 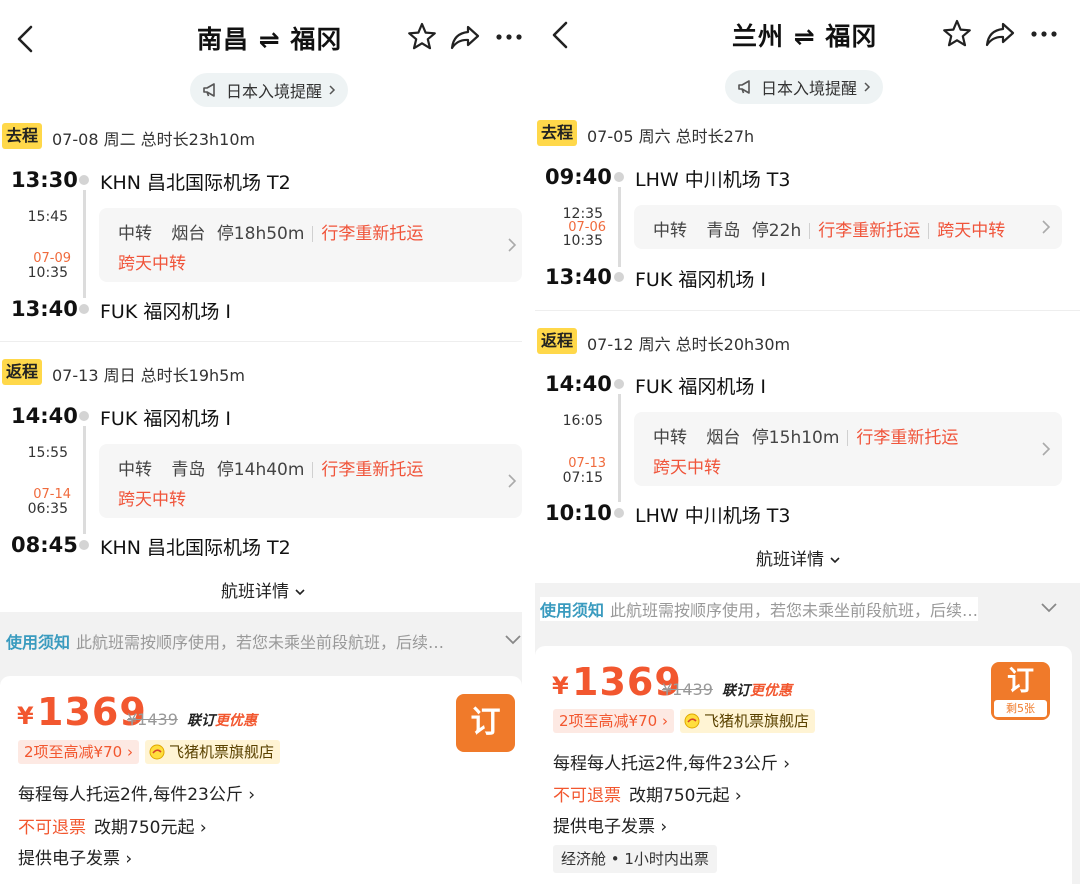 I want to click on transfer-row: 中转 青岛 停14h40m 行李重新托运, so click(x=270, y=467).